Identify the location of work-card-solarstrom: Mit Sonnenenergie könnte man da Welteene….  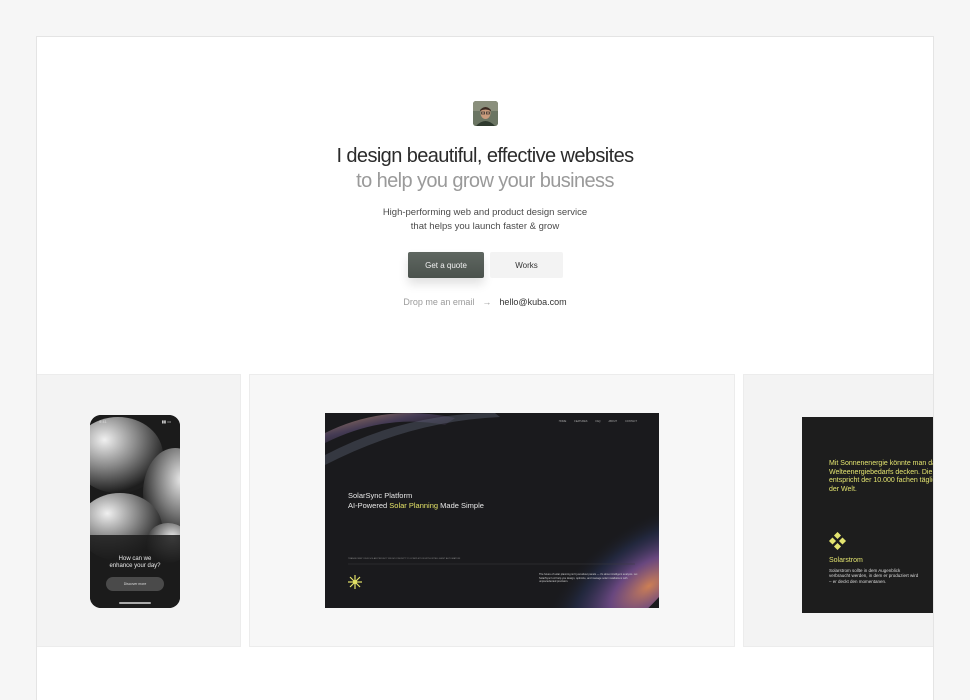
(838, 510).